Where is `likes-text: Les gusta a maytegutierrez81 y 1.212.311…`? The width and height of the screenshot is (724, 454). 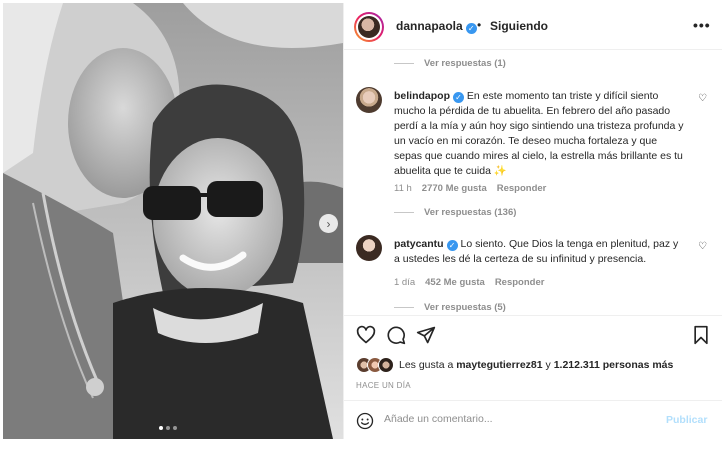 likes-text: Les gusta a maytegutierrez81 y 1.212.311… is located at coordinates (536, 365).